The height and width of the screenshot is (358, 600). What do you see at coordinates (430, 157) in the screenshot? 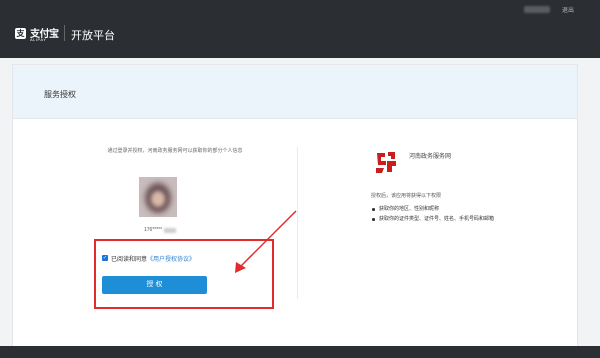
I see `org-name: 河南政务服务网` at bounding box center [430, 157].